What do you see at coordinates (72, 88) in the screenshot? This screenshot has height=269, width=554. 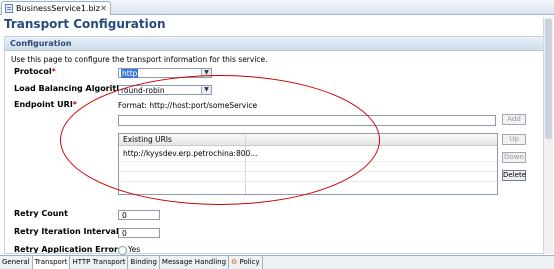 I see `load-balancing-label: Load Balancing Algorithm` at bounding box center [72, 88].